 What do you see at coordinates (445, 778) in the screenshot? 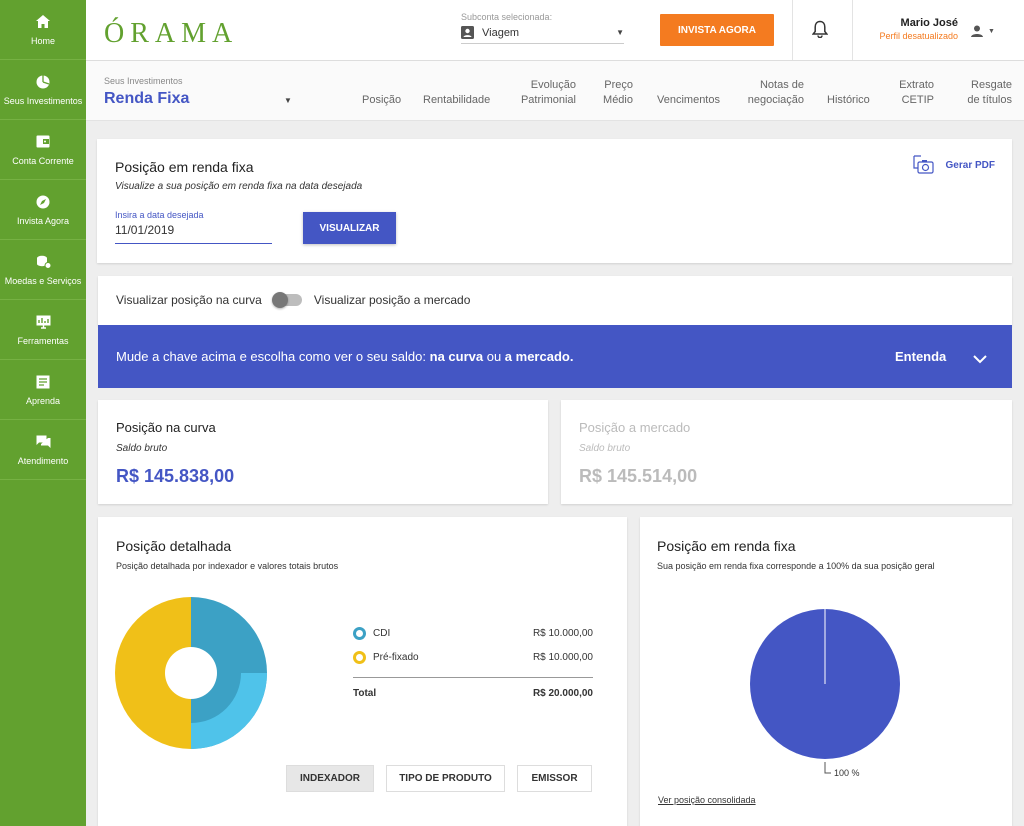
I see `tipo-de-produto-button: TIPO DE PRODUTO` at bounding box center [445, 778].